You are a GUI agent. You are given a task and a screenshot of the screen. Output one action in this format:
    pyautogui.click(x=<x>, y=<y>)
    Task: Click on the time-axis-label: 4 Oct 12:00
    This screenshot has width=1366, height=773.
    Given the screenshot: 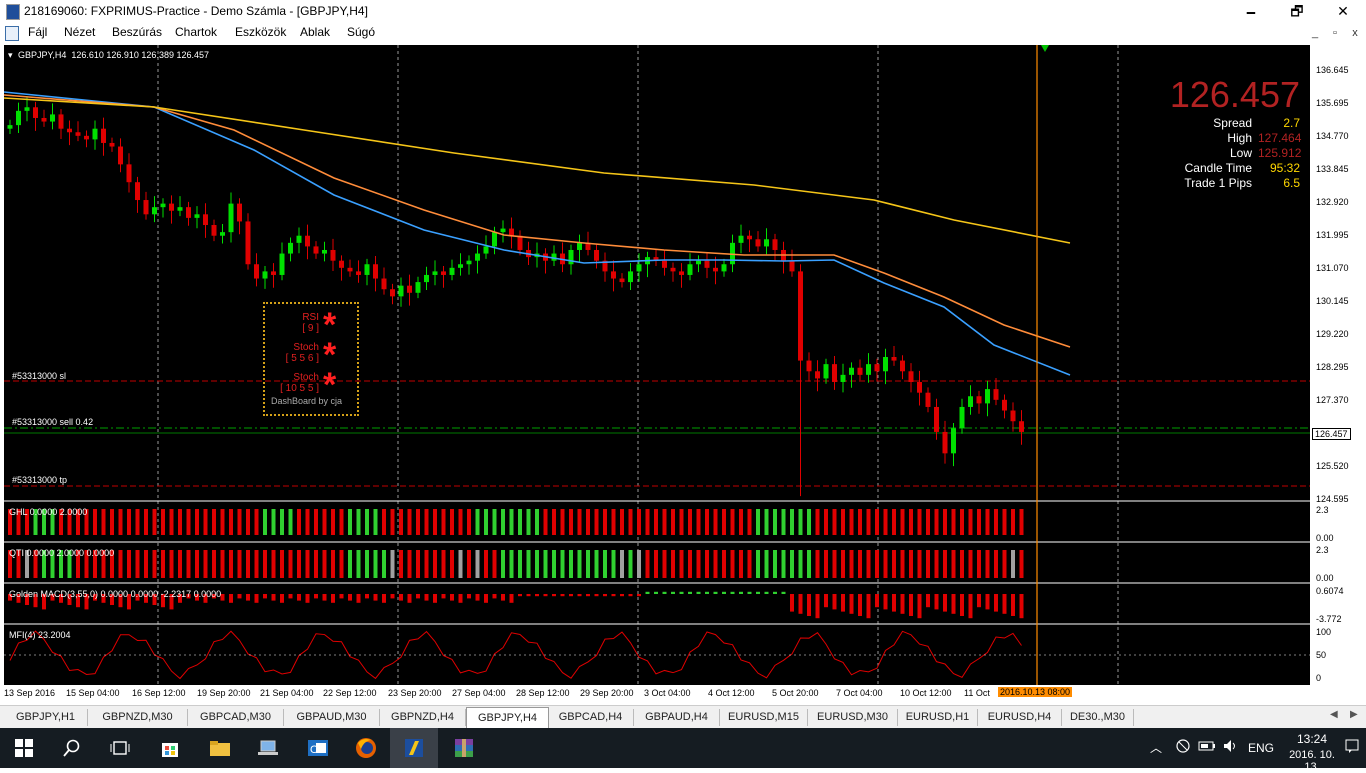 What is the action you would take?
    pyautogui.click(x=731, y=693)
    